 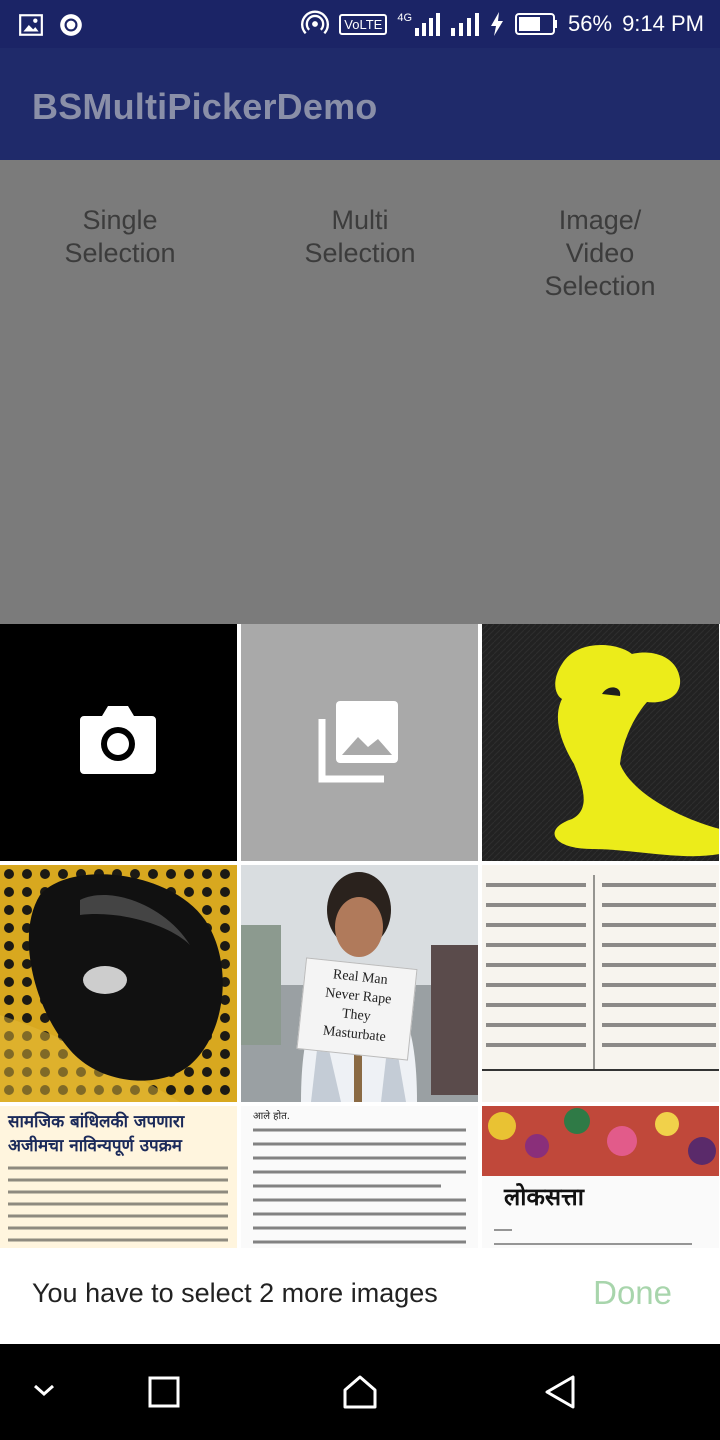 I want to click on camera-icon, so click(x=118, y=740).